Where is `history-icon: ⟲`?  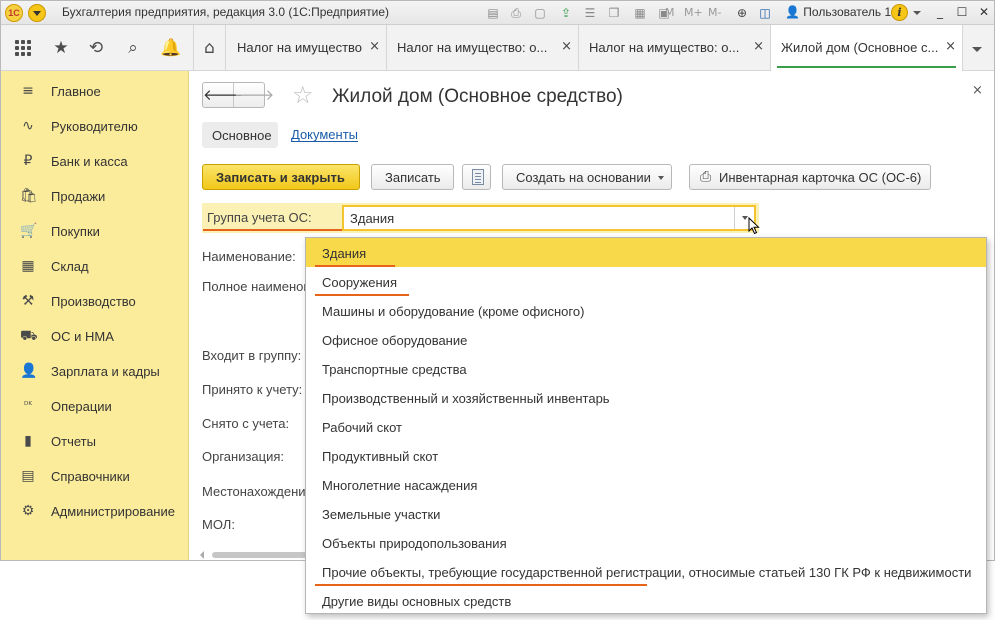 history-icon: ⟲ is located at coordinates (96, 48).